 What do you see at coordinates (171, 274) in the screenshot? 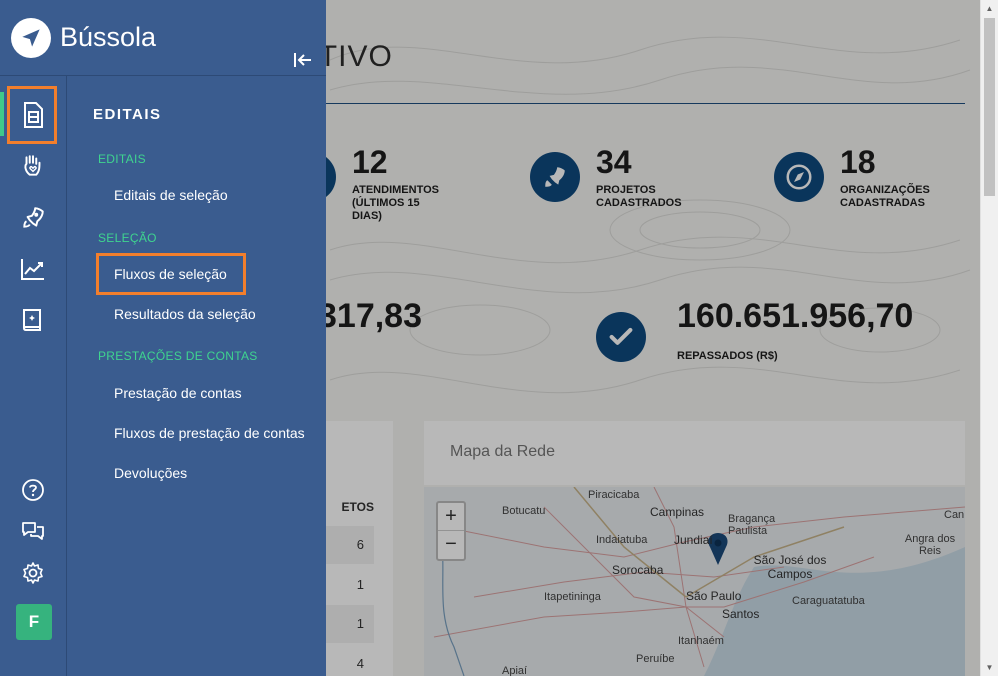
I see `fluxos-highlight-box` at bounding box center [171, 274].